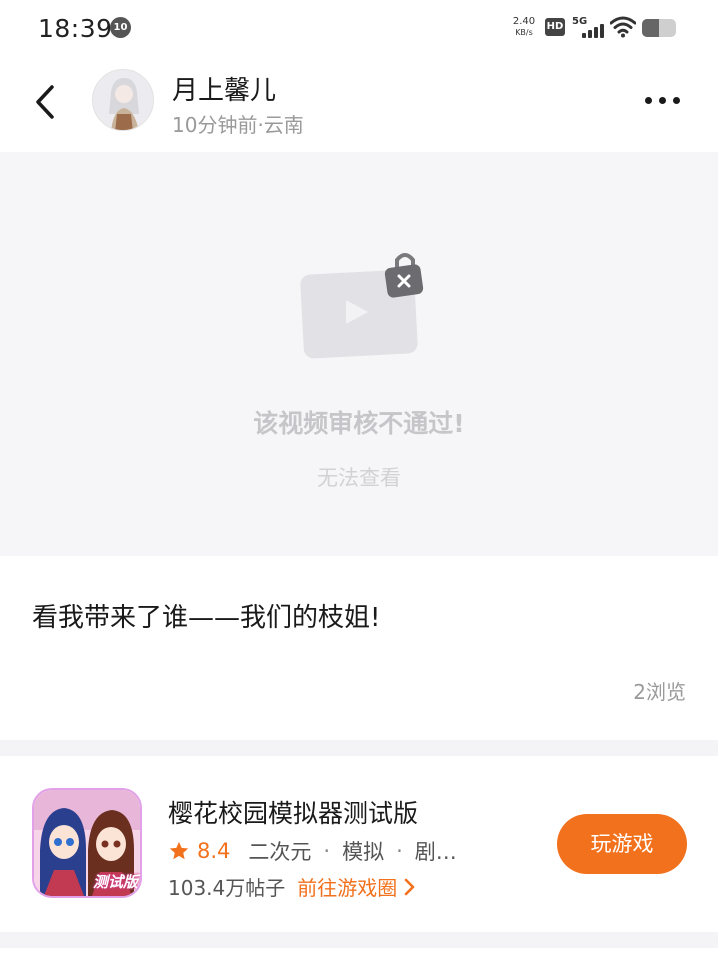 Image resolution: width=718 pixels, height=958 pixels. What do you see at coordinates (347, 888) in the screenshot?
I see `go-to-game-circle-label: 前往游戏圈` at bounding box center [347, 888].